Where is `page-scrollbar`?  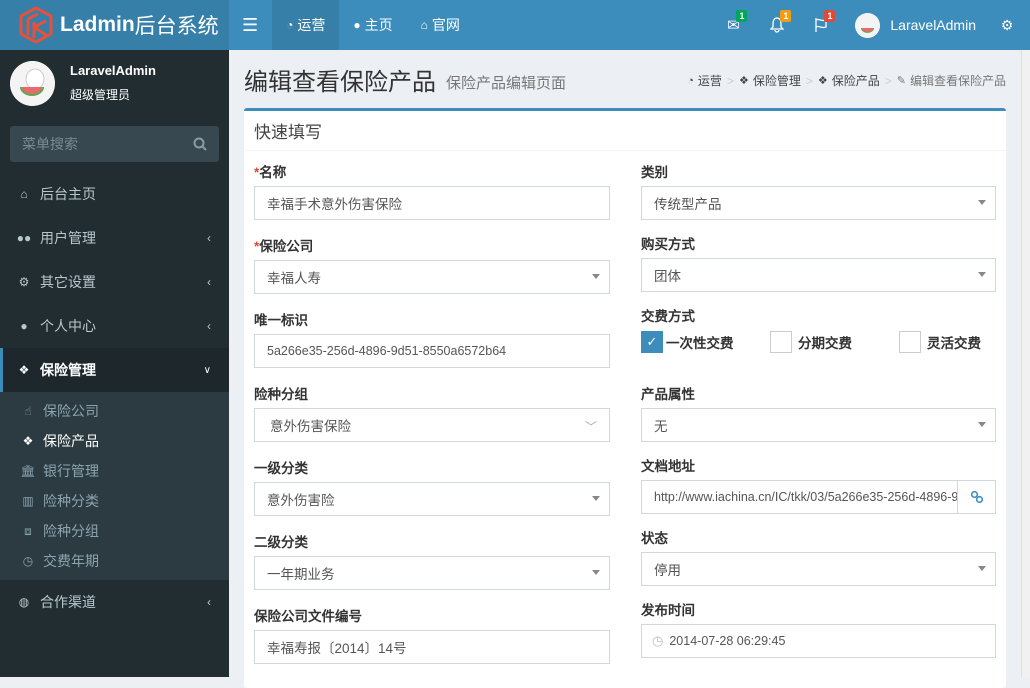 page-scrollbar is located at coordinates (1025, 363).